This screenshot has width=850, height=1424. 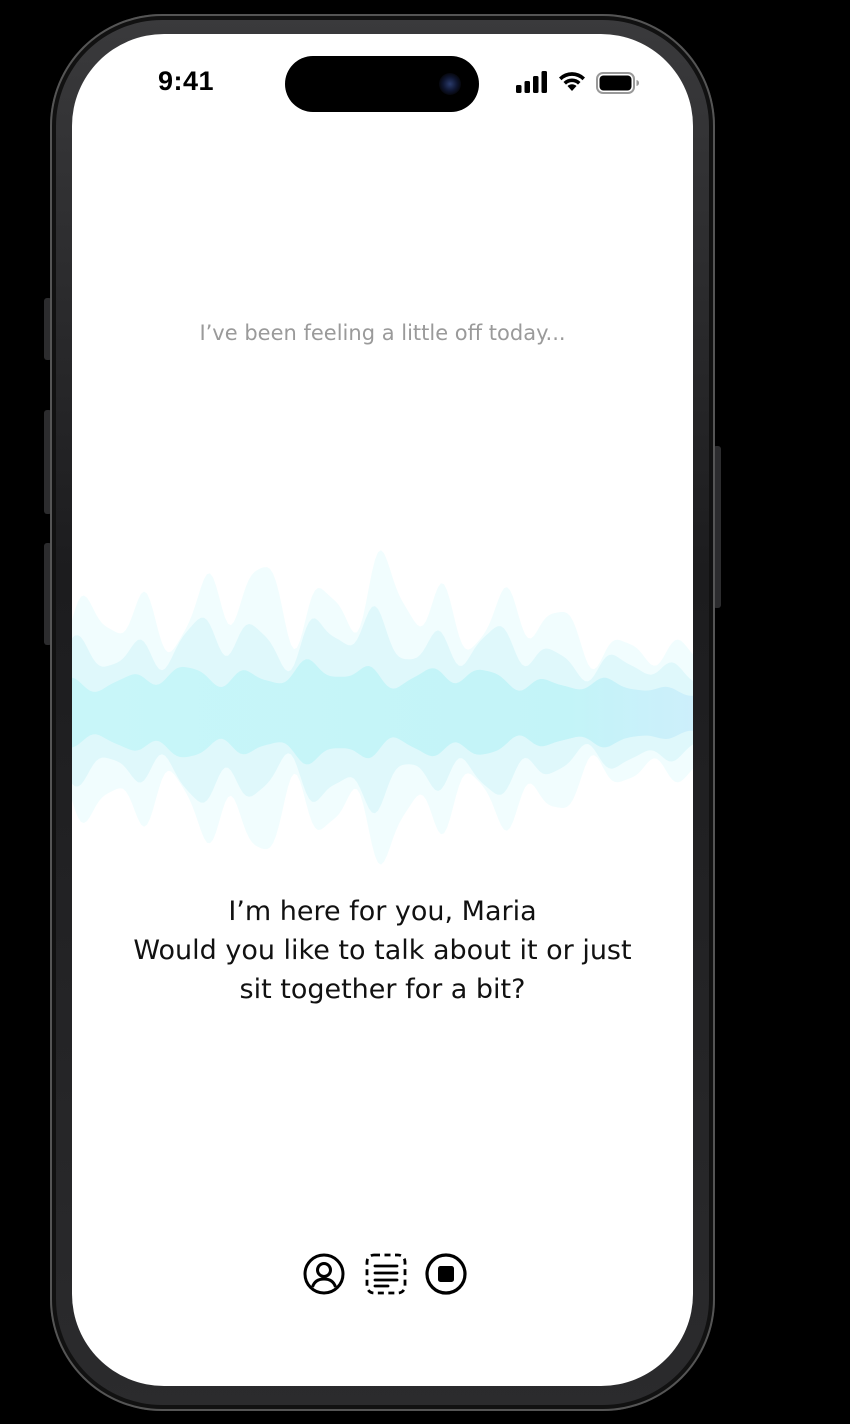 I want to click on assistant-reply-line: I’m here for you, Maria, so click(x=382, y=911).